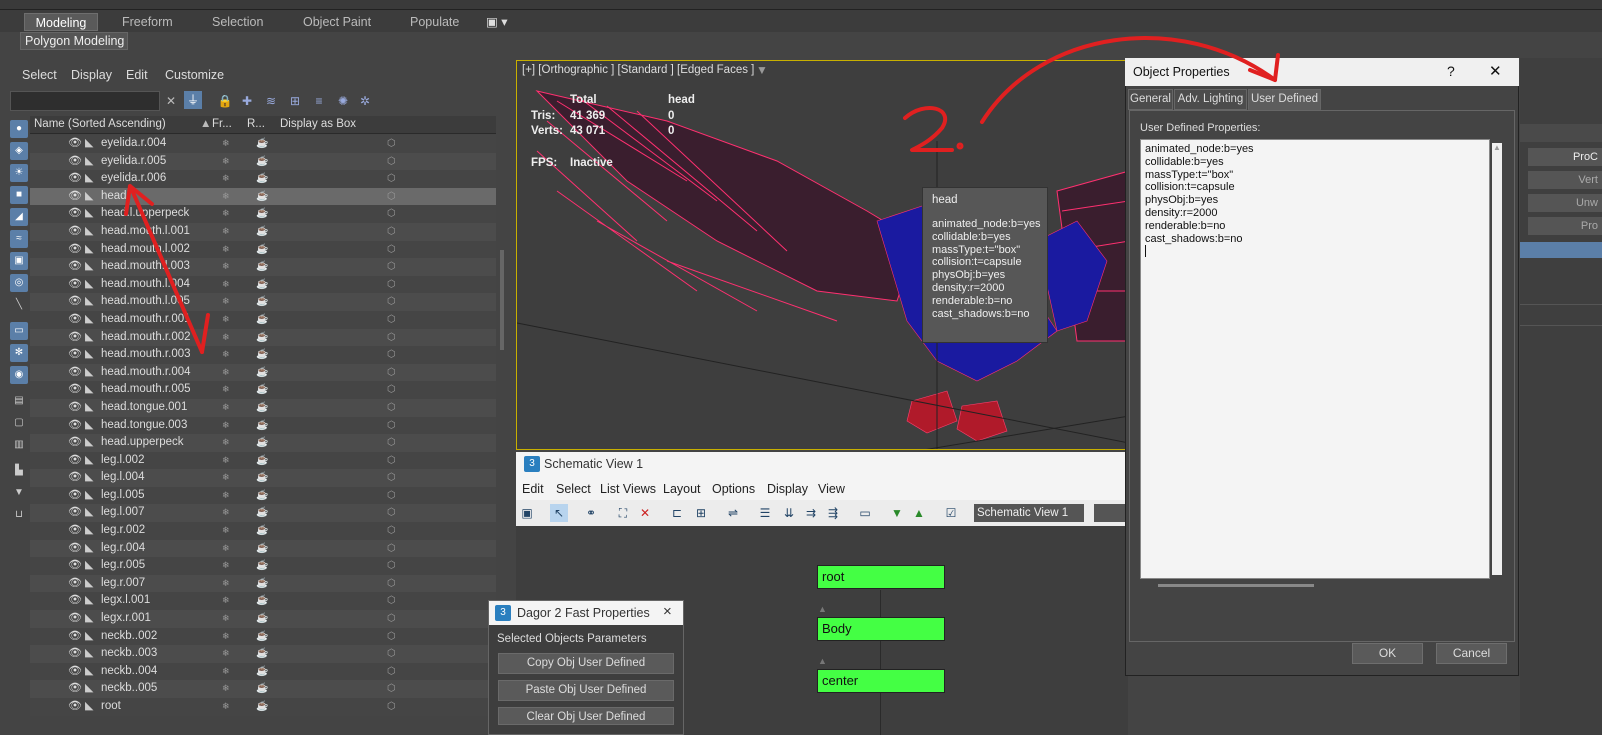 Image resolution: width=1602 pixels, height=735 pixels. Describe the element at coordinates (762, 70) in the screenshot. I see `viewport-filter-icon: ▼` at that location.